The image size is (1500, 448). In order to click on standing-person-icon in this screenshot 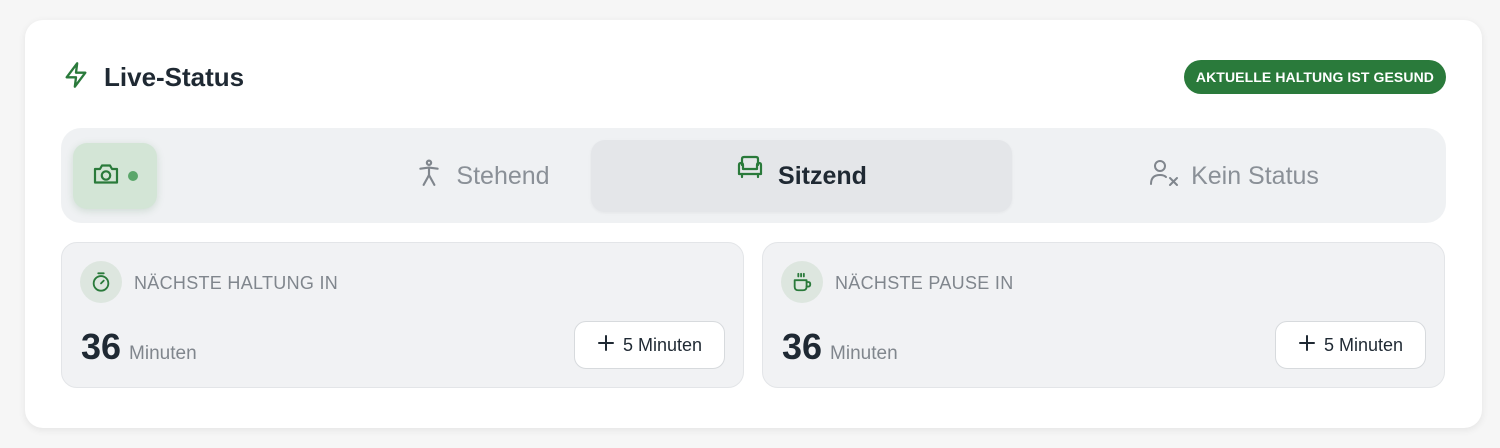, I will do `click(429, 176)`.